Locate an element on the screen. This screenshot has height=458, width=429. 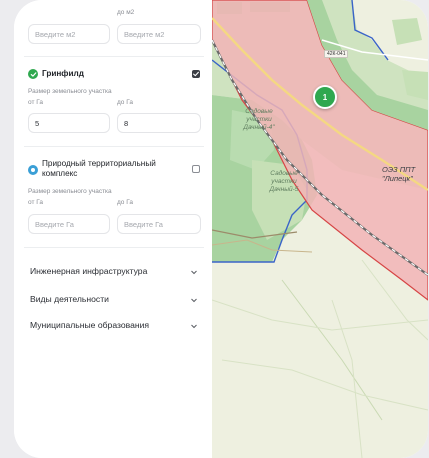
greenfield-to-input: 8 is located at coordinates (159, 123).